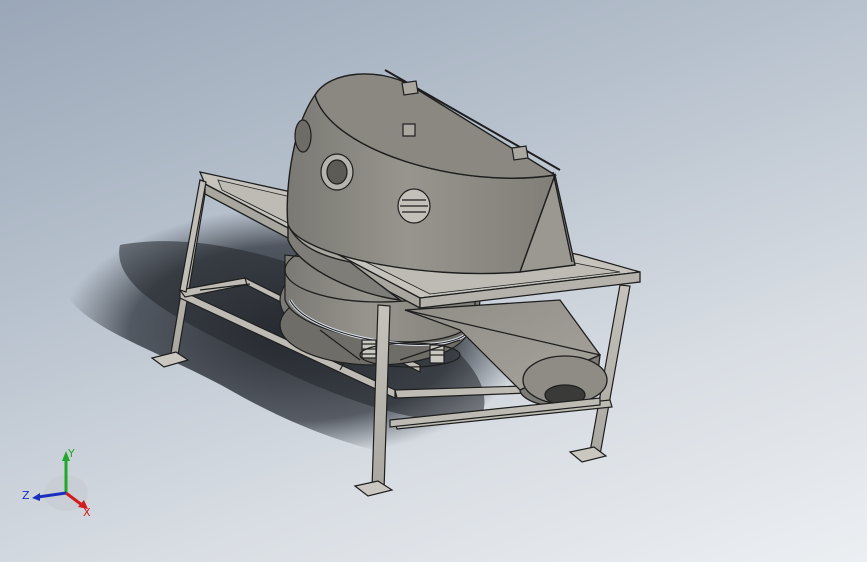 This screenshot has height=562, width=867. What do you see at coordinates (26, 495) in the screenshot?
I see `z-axis-label: Z` at bounding box center [26, 495].